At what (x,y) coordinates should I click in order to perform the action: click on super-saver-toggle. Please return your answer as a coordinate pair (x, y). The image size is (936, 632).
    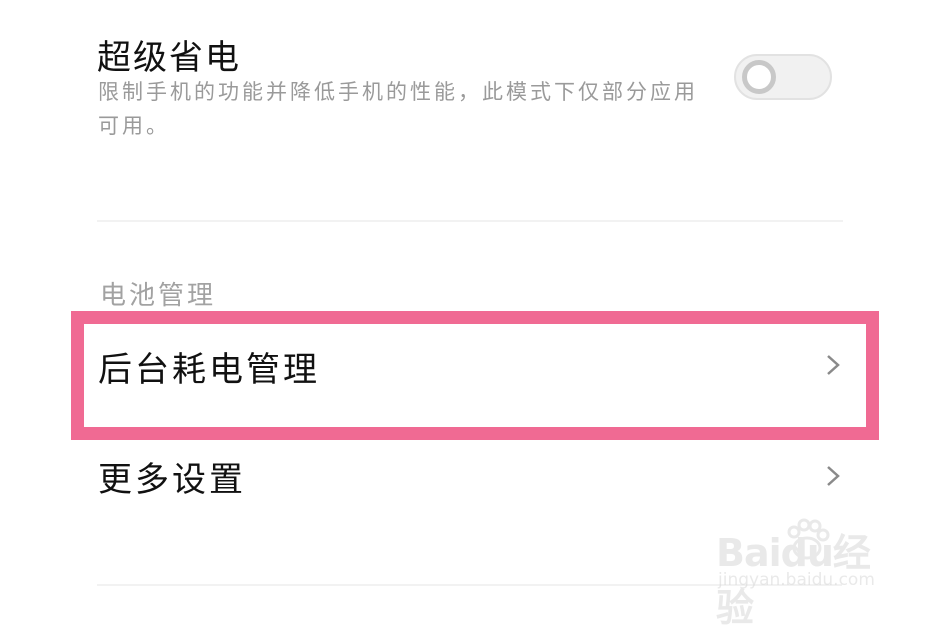
    Looking at the image, I should click on (783, 77).